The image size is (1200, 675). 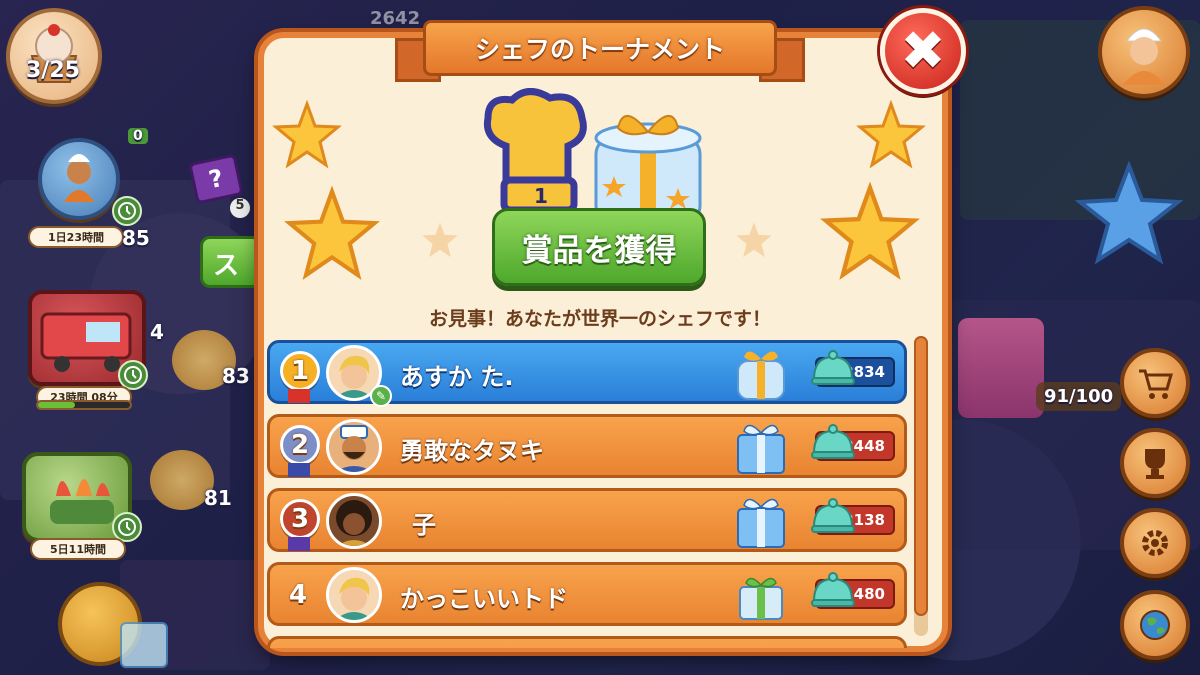 What do you see at coordinates (56, 405) in the screenshot?
I see `truck-progress-fill` at bounding box center [56, 405].